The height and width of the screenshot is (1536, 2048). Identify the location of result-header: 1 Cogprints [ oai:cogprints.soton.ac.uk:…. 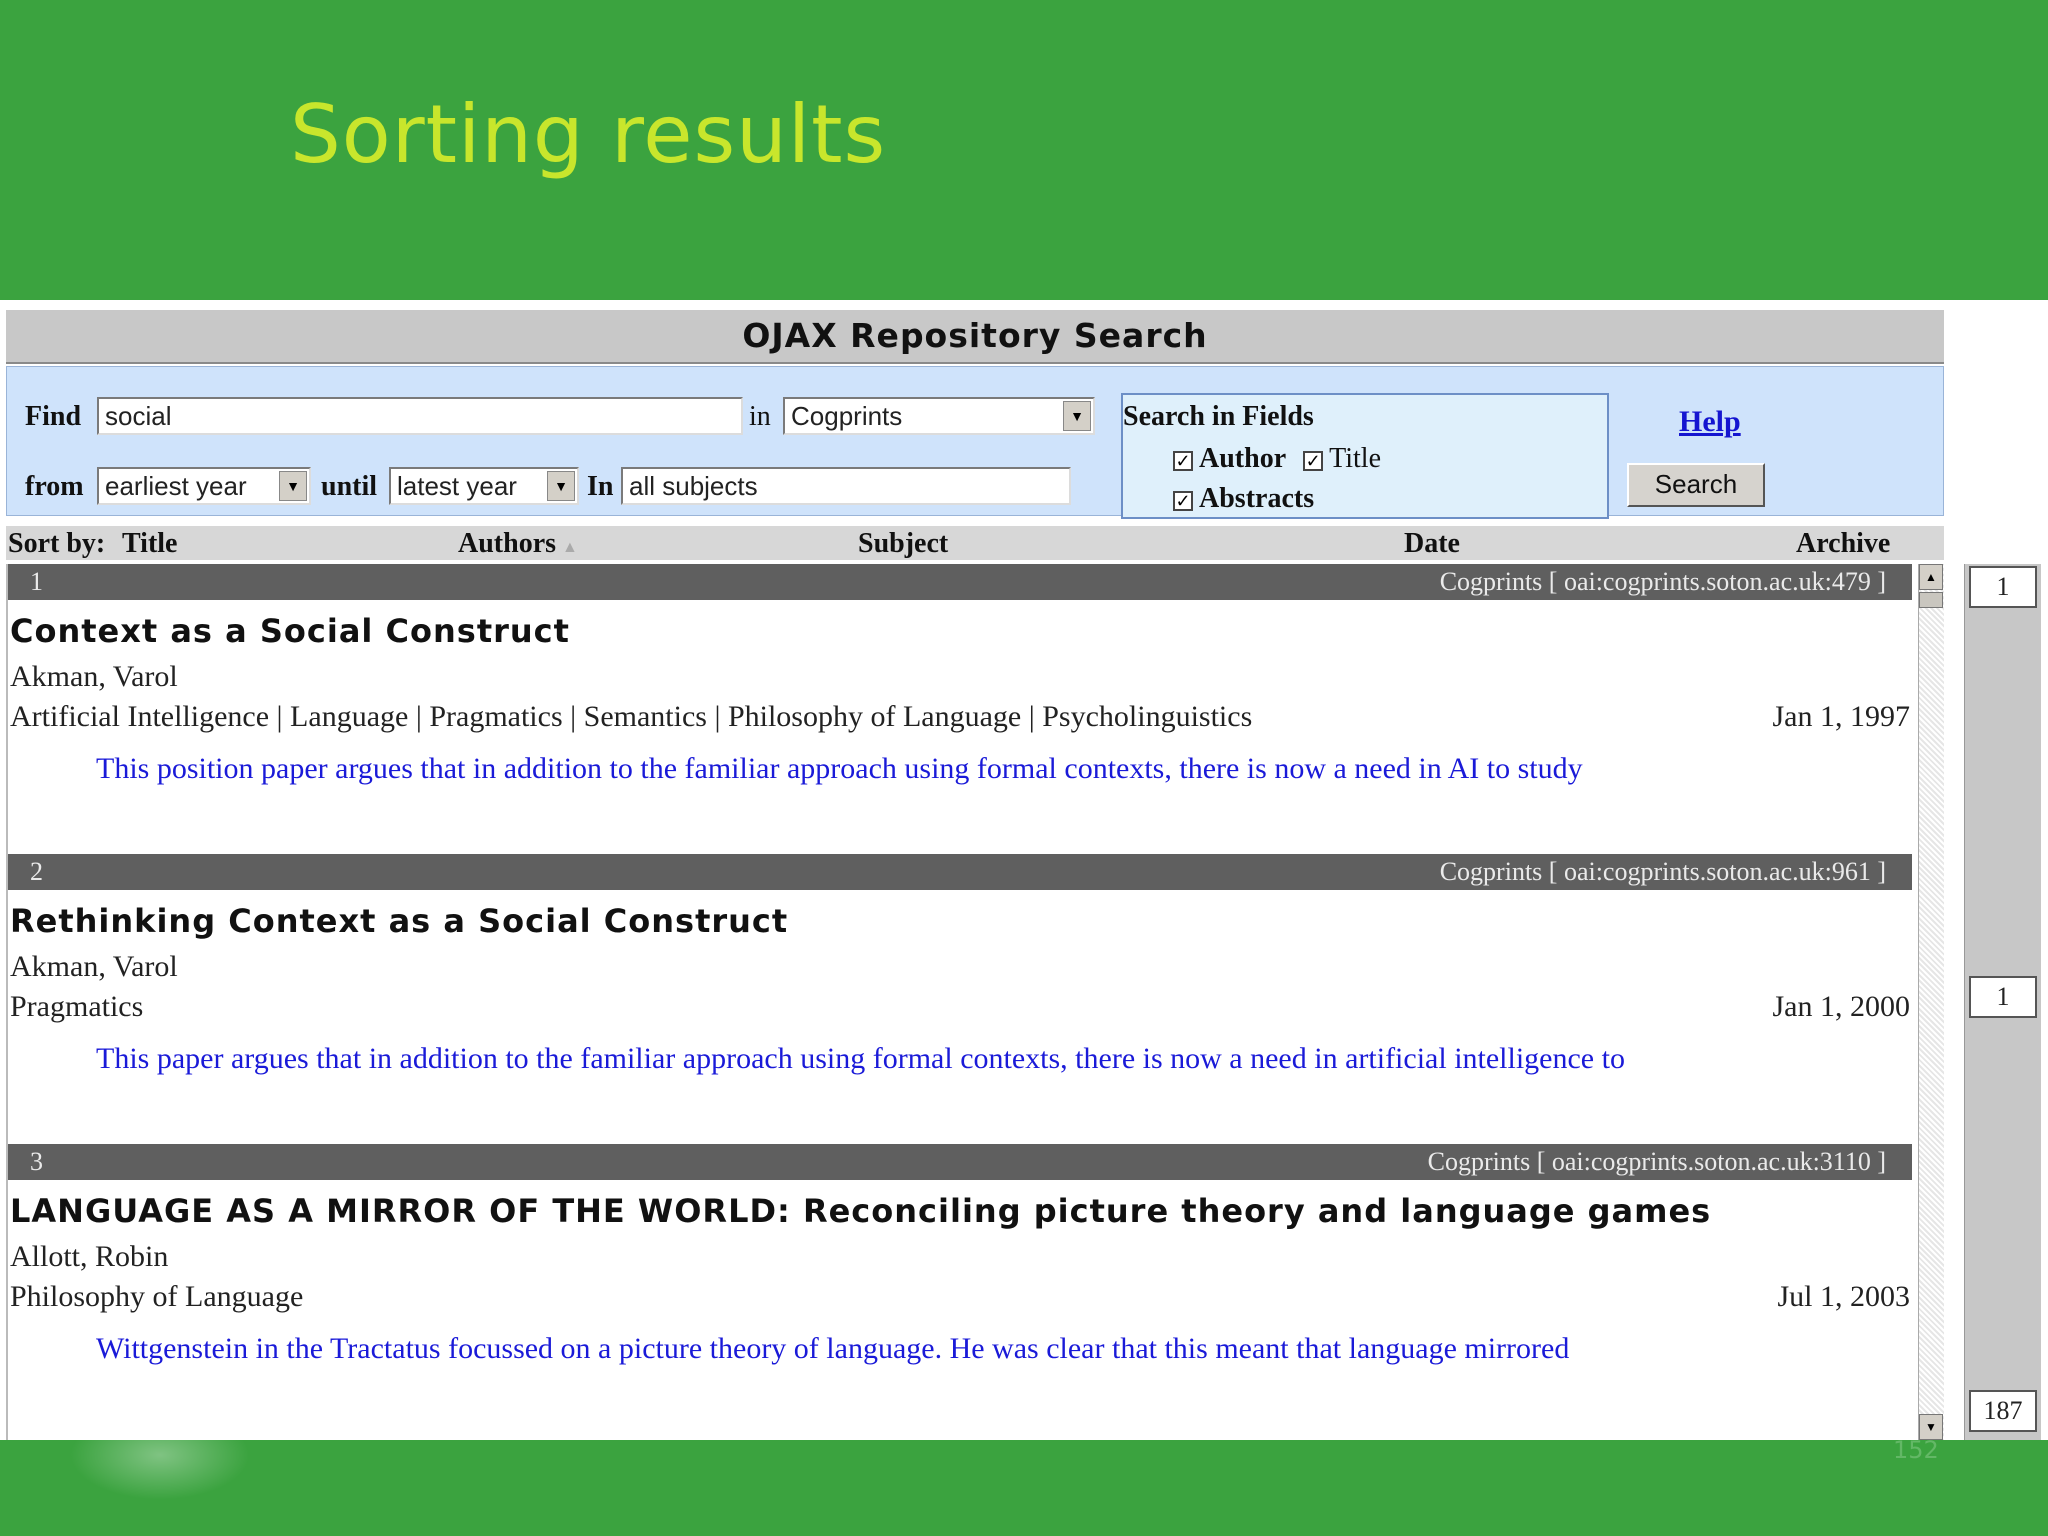
(960, 582).